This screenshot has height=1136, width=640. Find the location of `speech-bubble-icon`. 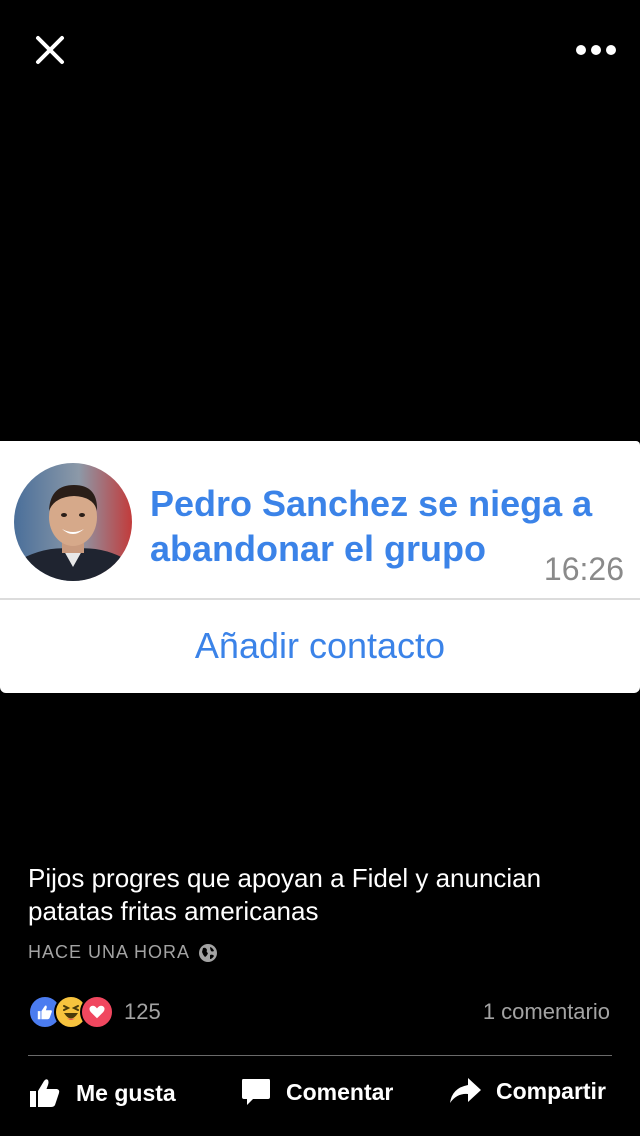

speech-bubble-icon is located at coordinates (256, 1092).